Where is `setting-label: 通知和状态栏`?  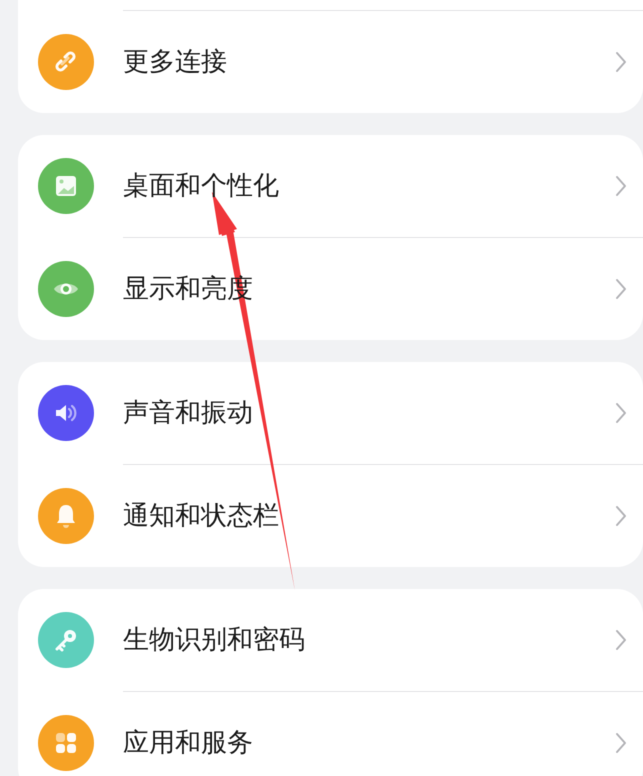 setting-label: 通知和状态栏 is located at coordinates (201, 516).